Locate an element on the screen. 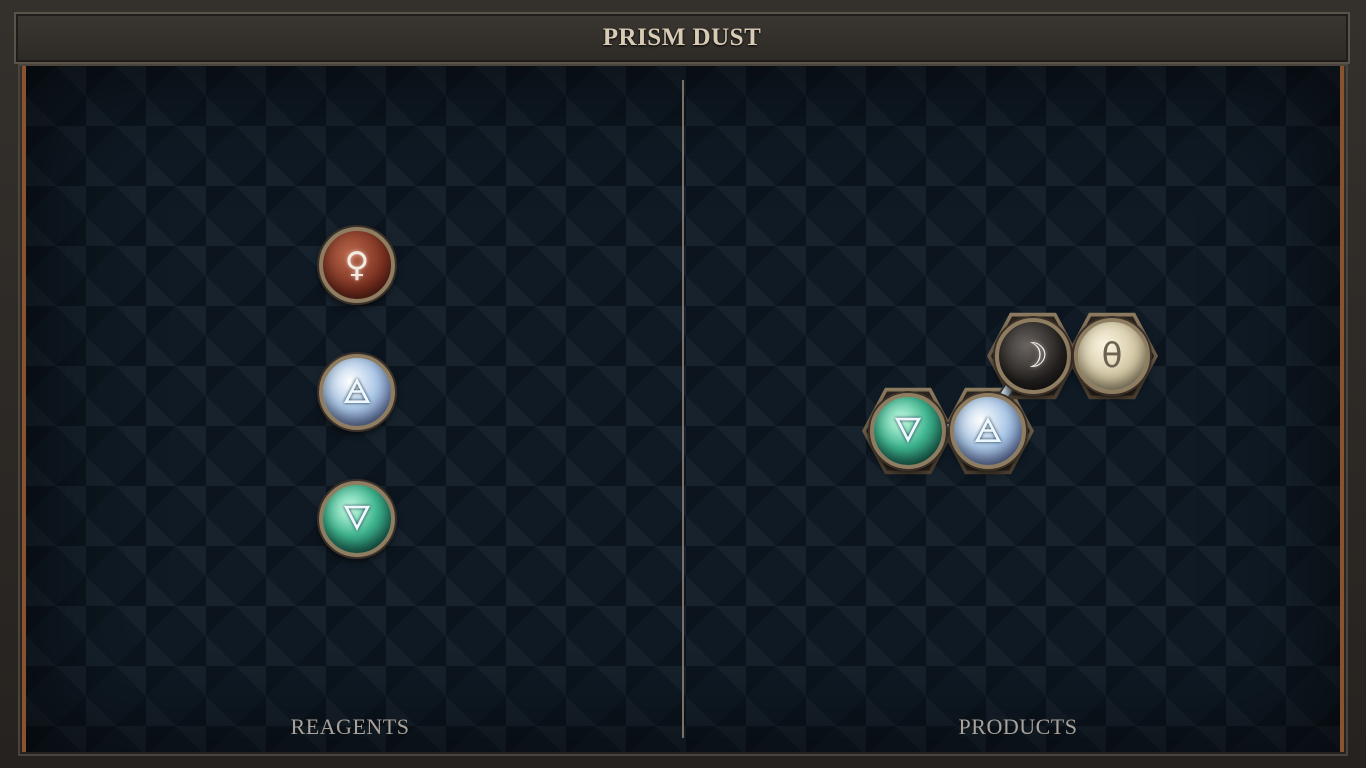  earth-icon: θ is located at coordinates (1112, 356).